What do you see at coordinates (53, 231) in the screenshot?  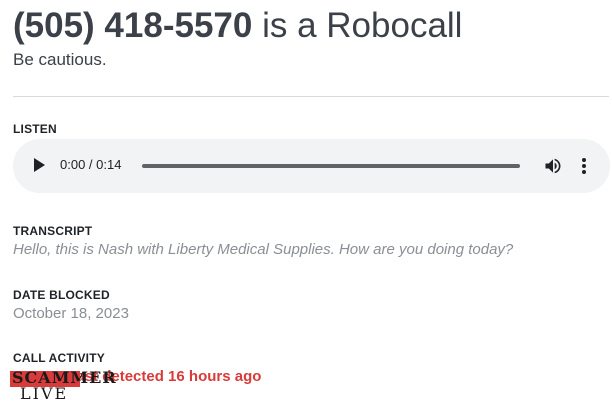 I see `transcript-label: TRANSCRIPT` at bounding box center [53, 231].